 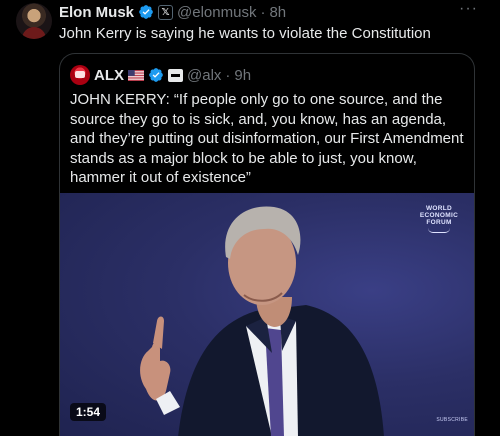 What do you see at coordinates (439, 208) in the screenshot?
I see `wef-logo-line-1: WORLD` at bounding box center [439, 208].